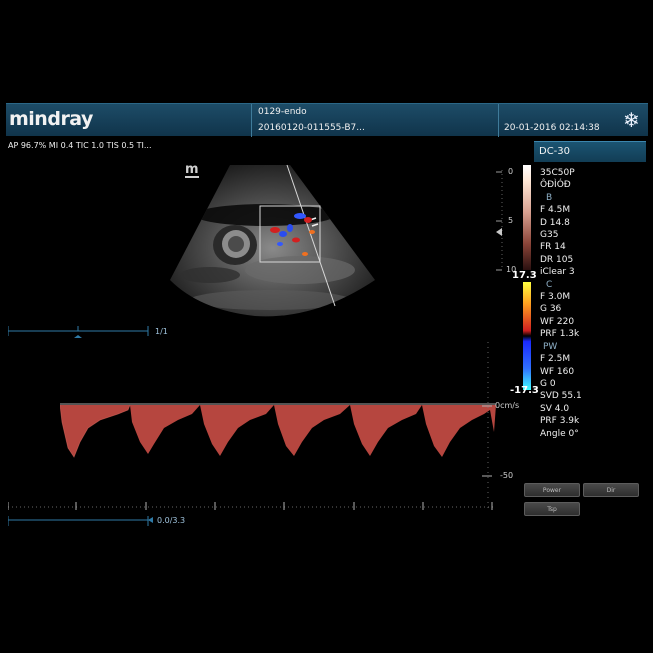  I want to click on brand-logo: mindray, so click(51, 119).